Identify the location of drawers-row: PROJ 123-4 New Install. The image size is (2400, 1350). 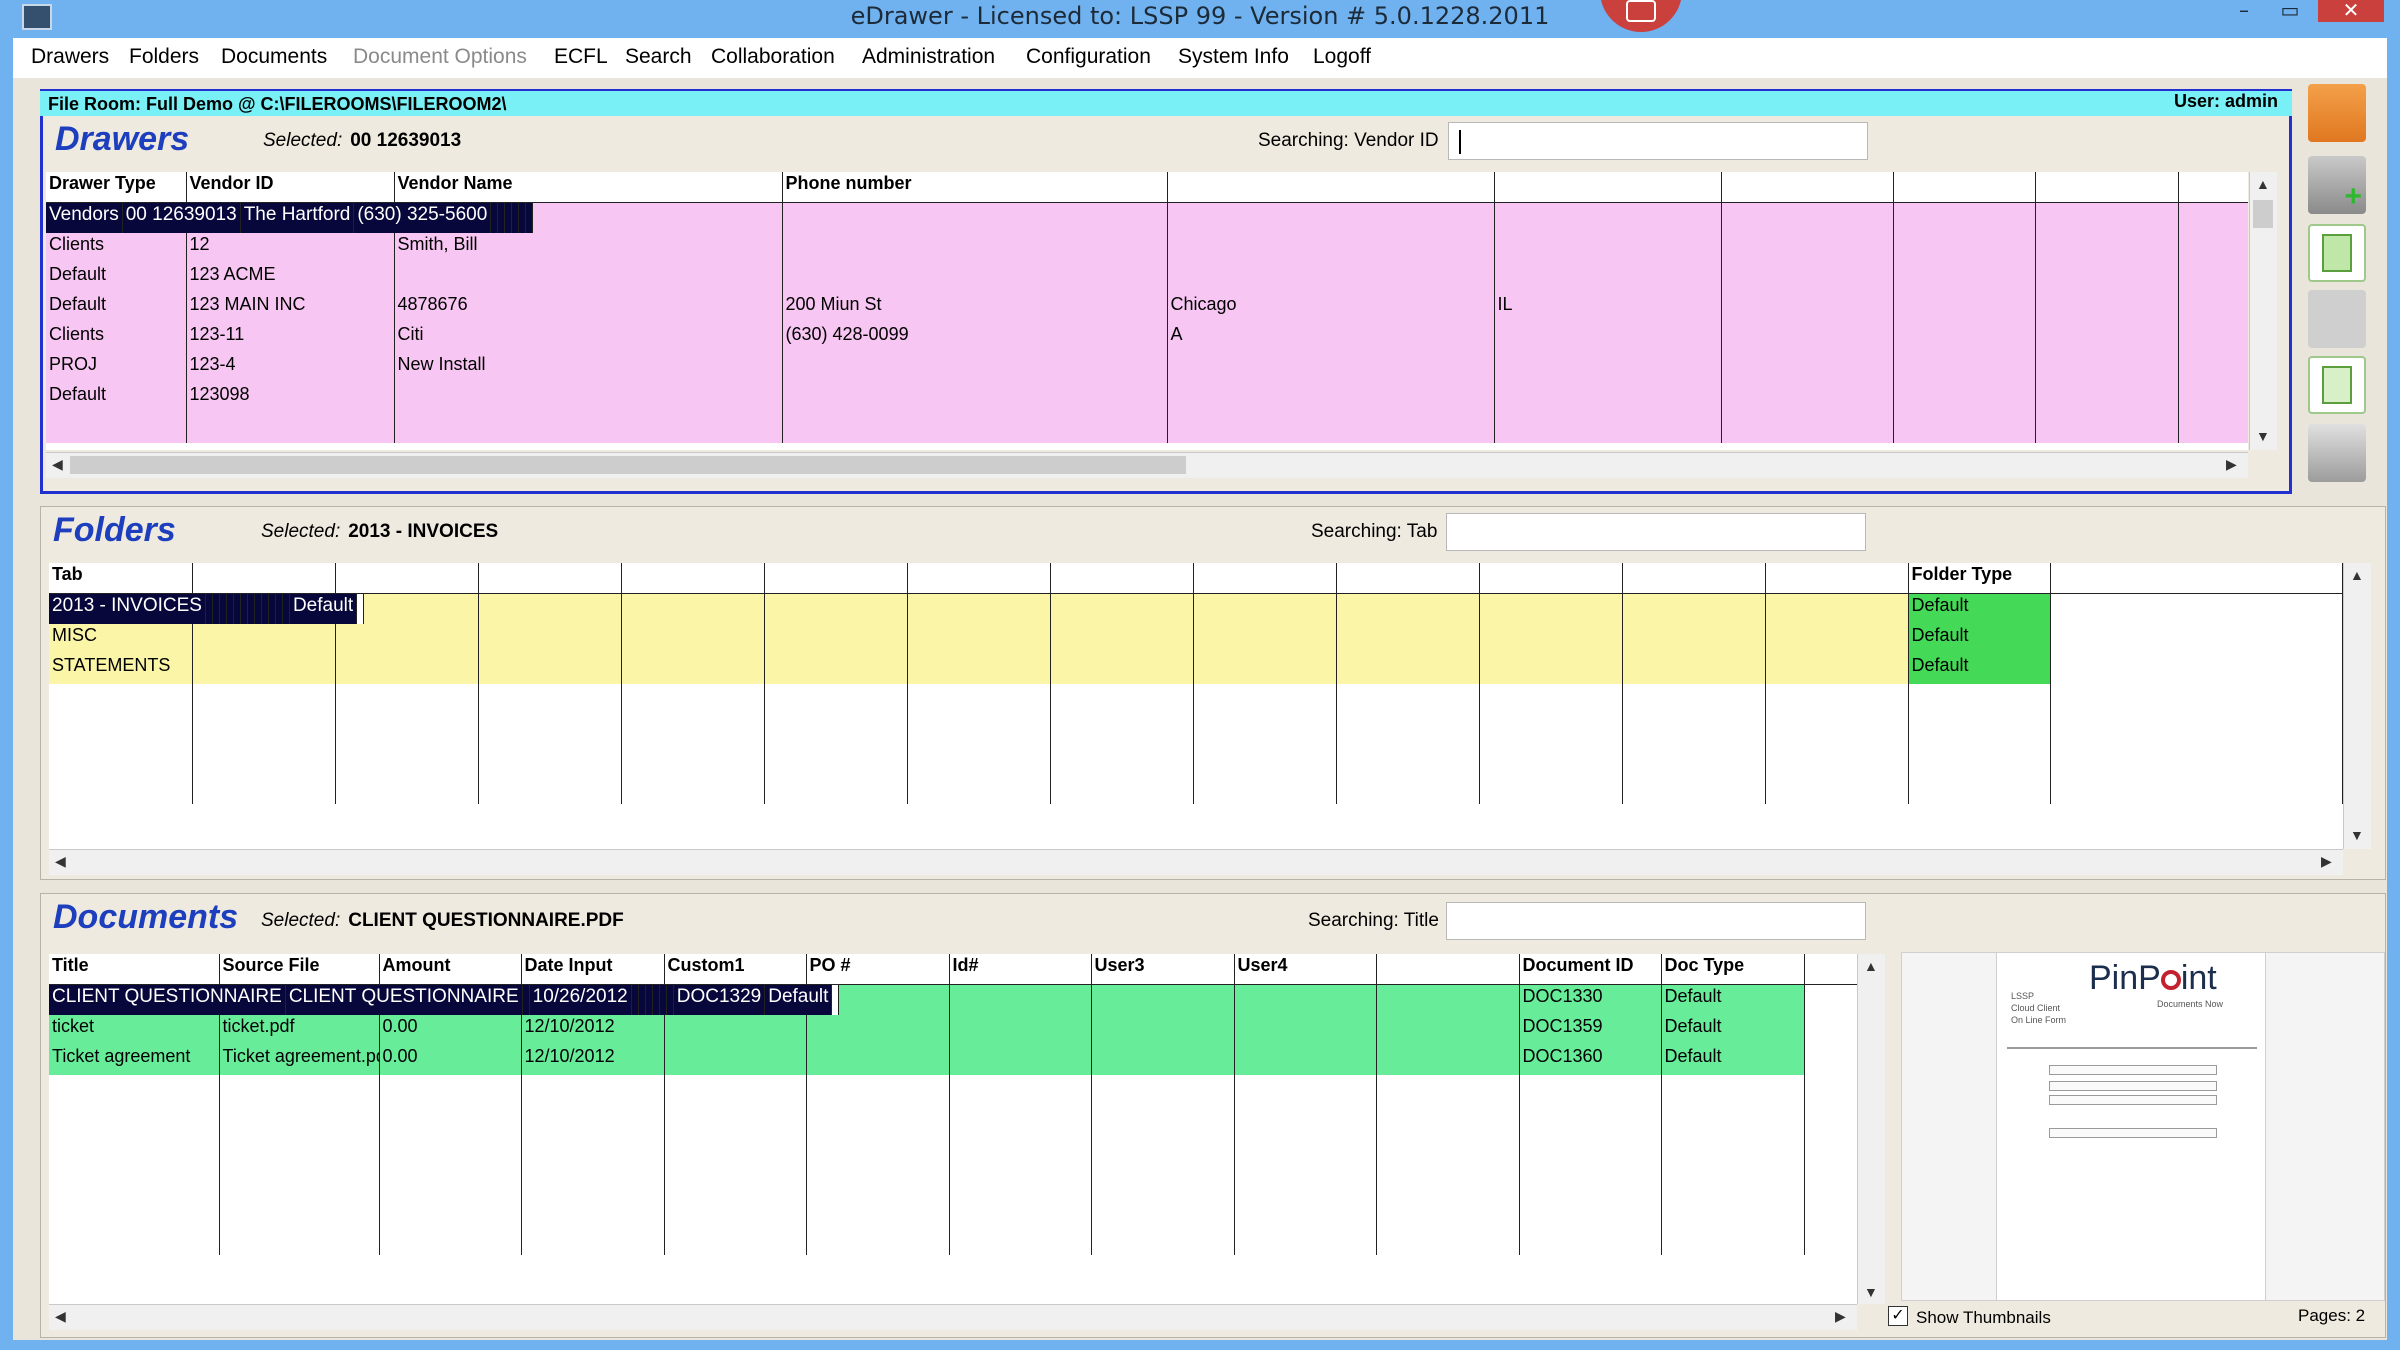
(1147, 367).